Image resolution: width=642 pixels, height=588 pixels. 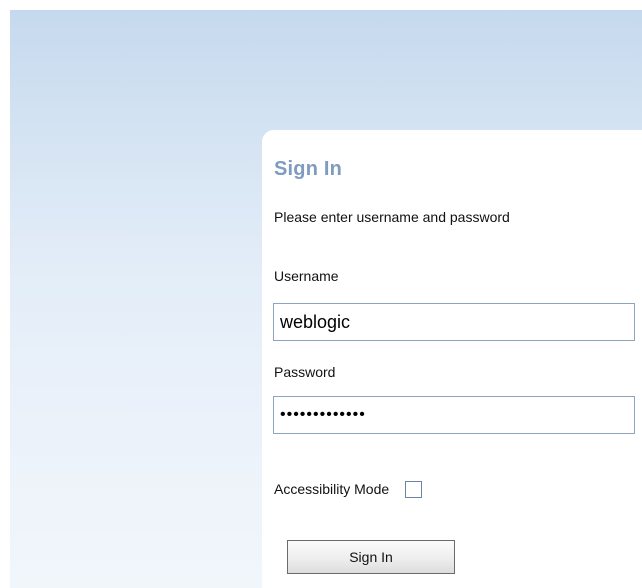 I want to click on accessibility-mode-label: Accessibility Mode, so click(x=332, y=489).